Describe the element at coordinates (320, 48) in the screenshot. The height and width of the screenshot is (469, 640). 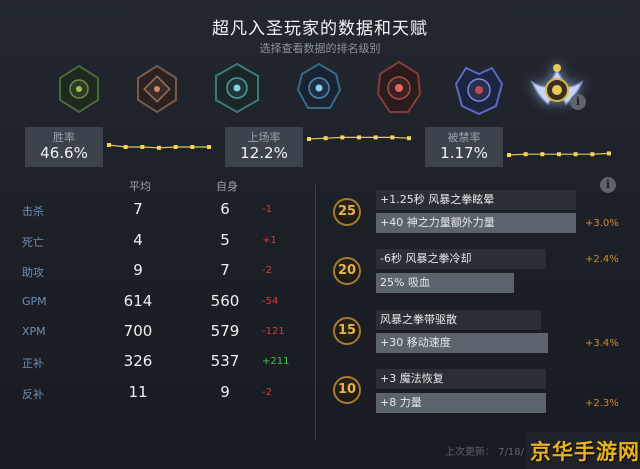
I see `page-subtitle: 选择查看数据的排名级别` at that location.